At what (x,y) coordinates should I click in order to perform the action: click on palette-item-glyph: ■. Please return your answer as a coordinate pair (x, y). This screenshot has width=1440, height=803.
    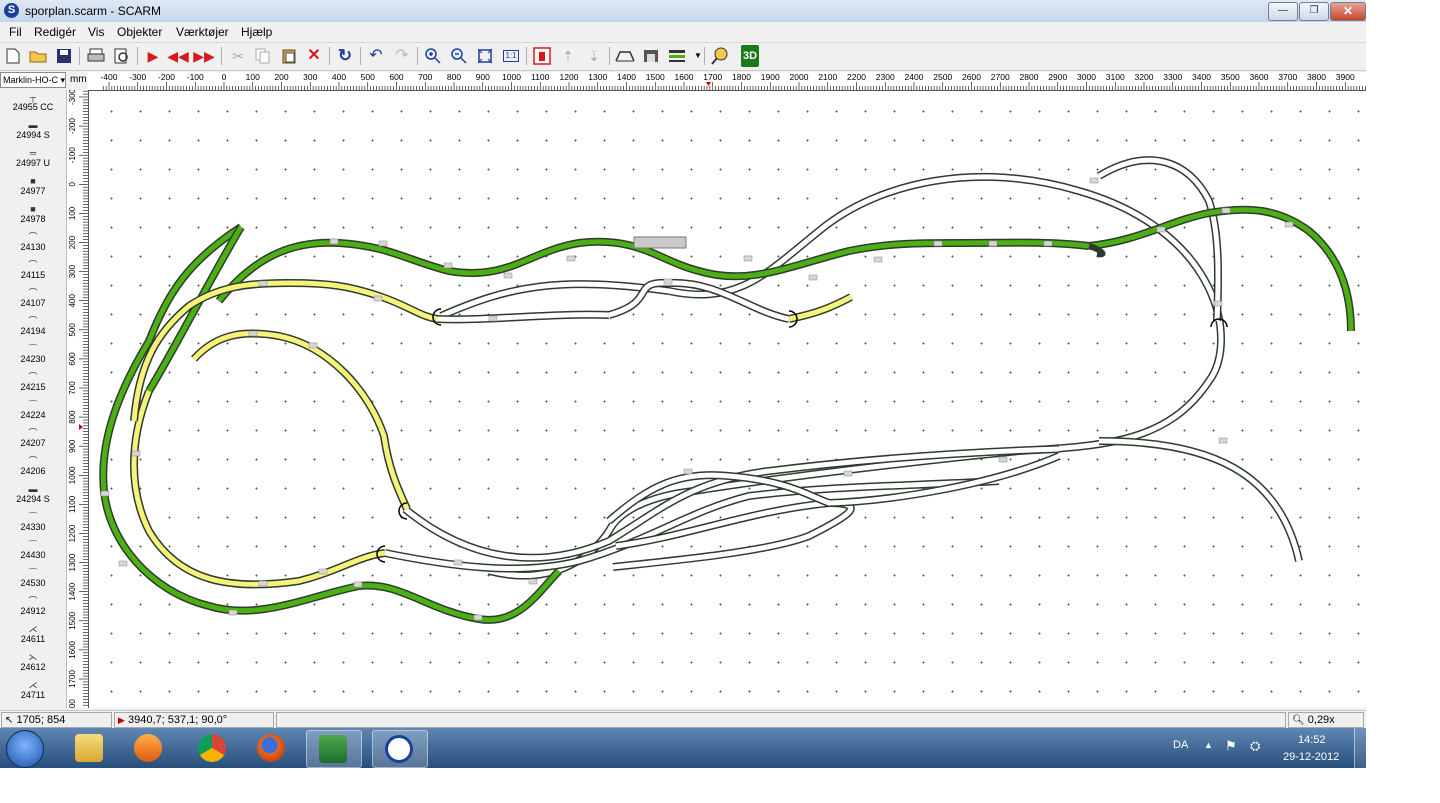
    Looking at the image, I should click on (33, 181).